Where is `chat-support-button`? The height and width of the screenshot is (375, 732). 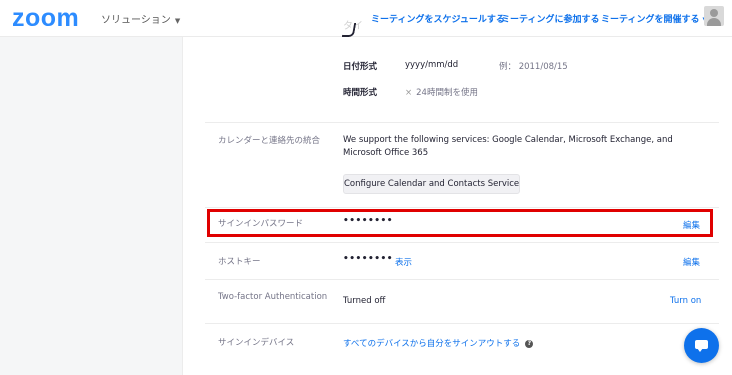
chat-support-button is located at coordinates (701, 345).